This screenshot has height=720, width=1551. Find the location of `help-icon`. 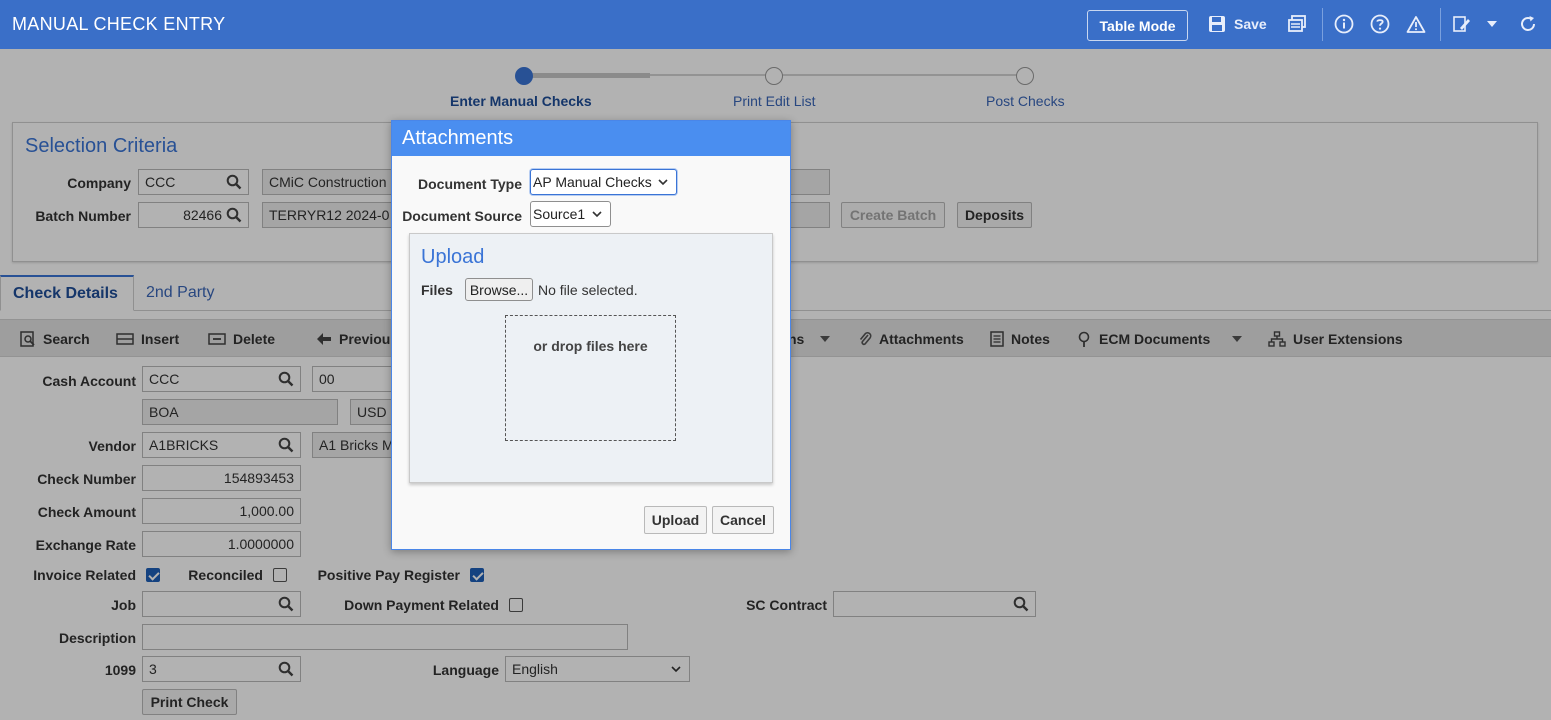

help-icon is located at coordinates (1380, 24).